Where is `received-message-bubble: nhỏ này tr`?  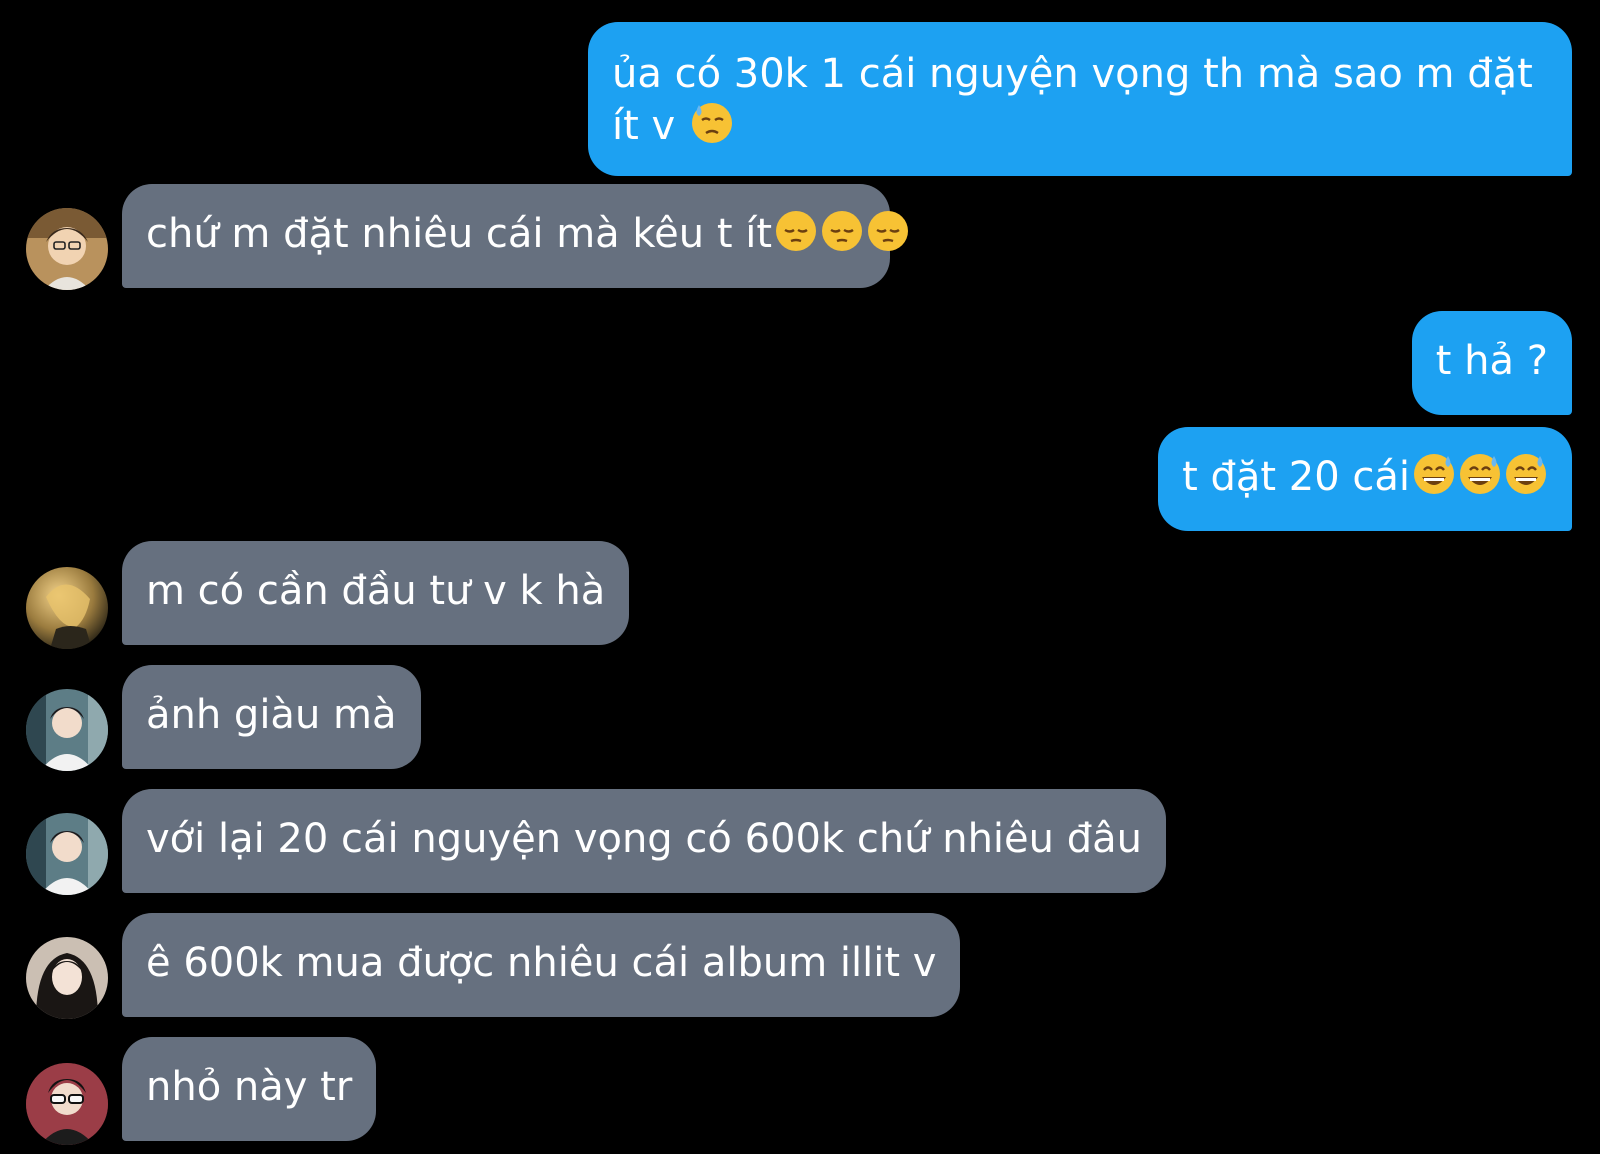 received-message-bubble: nhỏ này tr is located at coordinates (249, 1089).